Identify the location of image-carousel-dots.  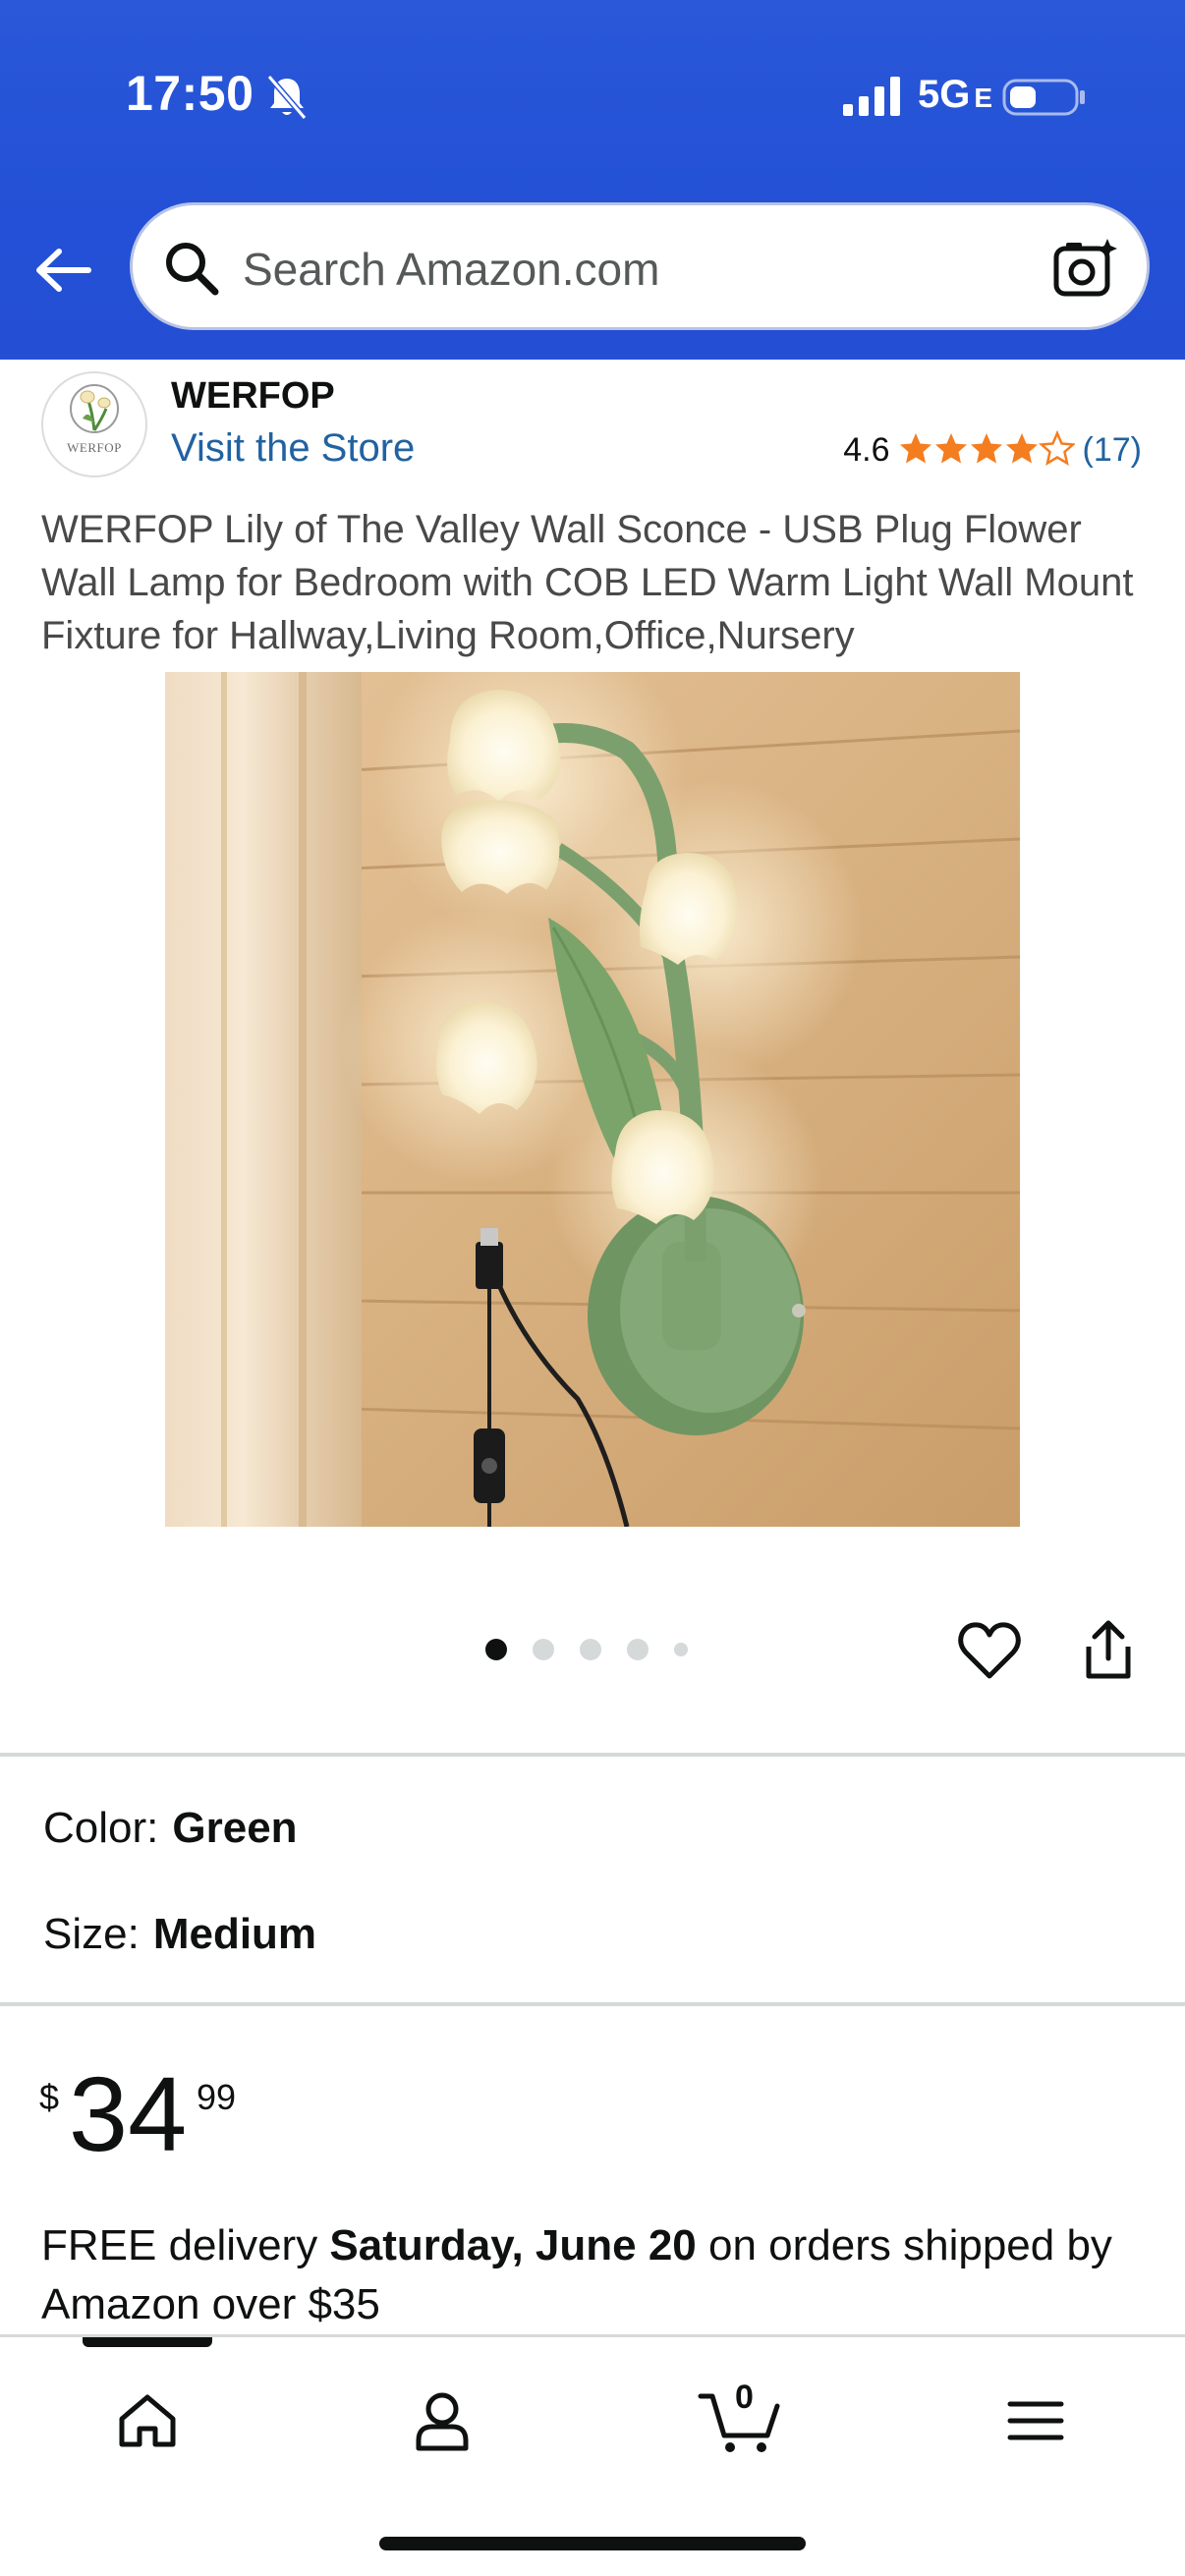
(587, 1649).